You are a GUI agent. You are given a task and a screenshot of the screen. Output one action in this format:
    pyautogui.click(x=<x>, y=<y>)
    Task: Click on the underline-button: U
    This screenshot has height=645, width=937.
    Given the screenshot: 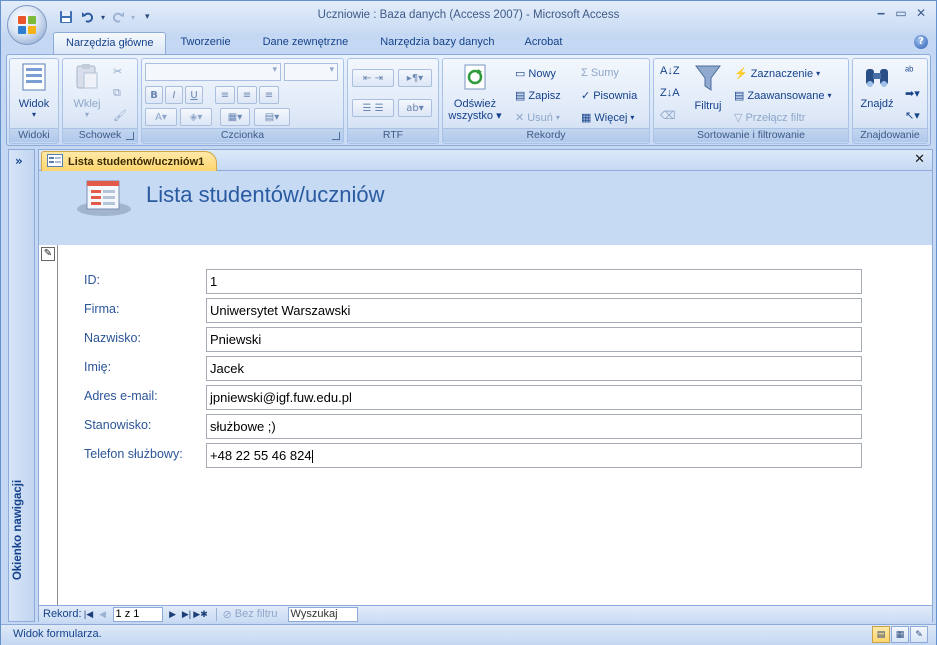 What is the action you would take?
    pyautogui.click(x=194, y=95)
    